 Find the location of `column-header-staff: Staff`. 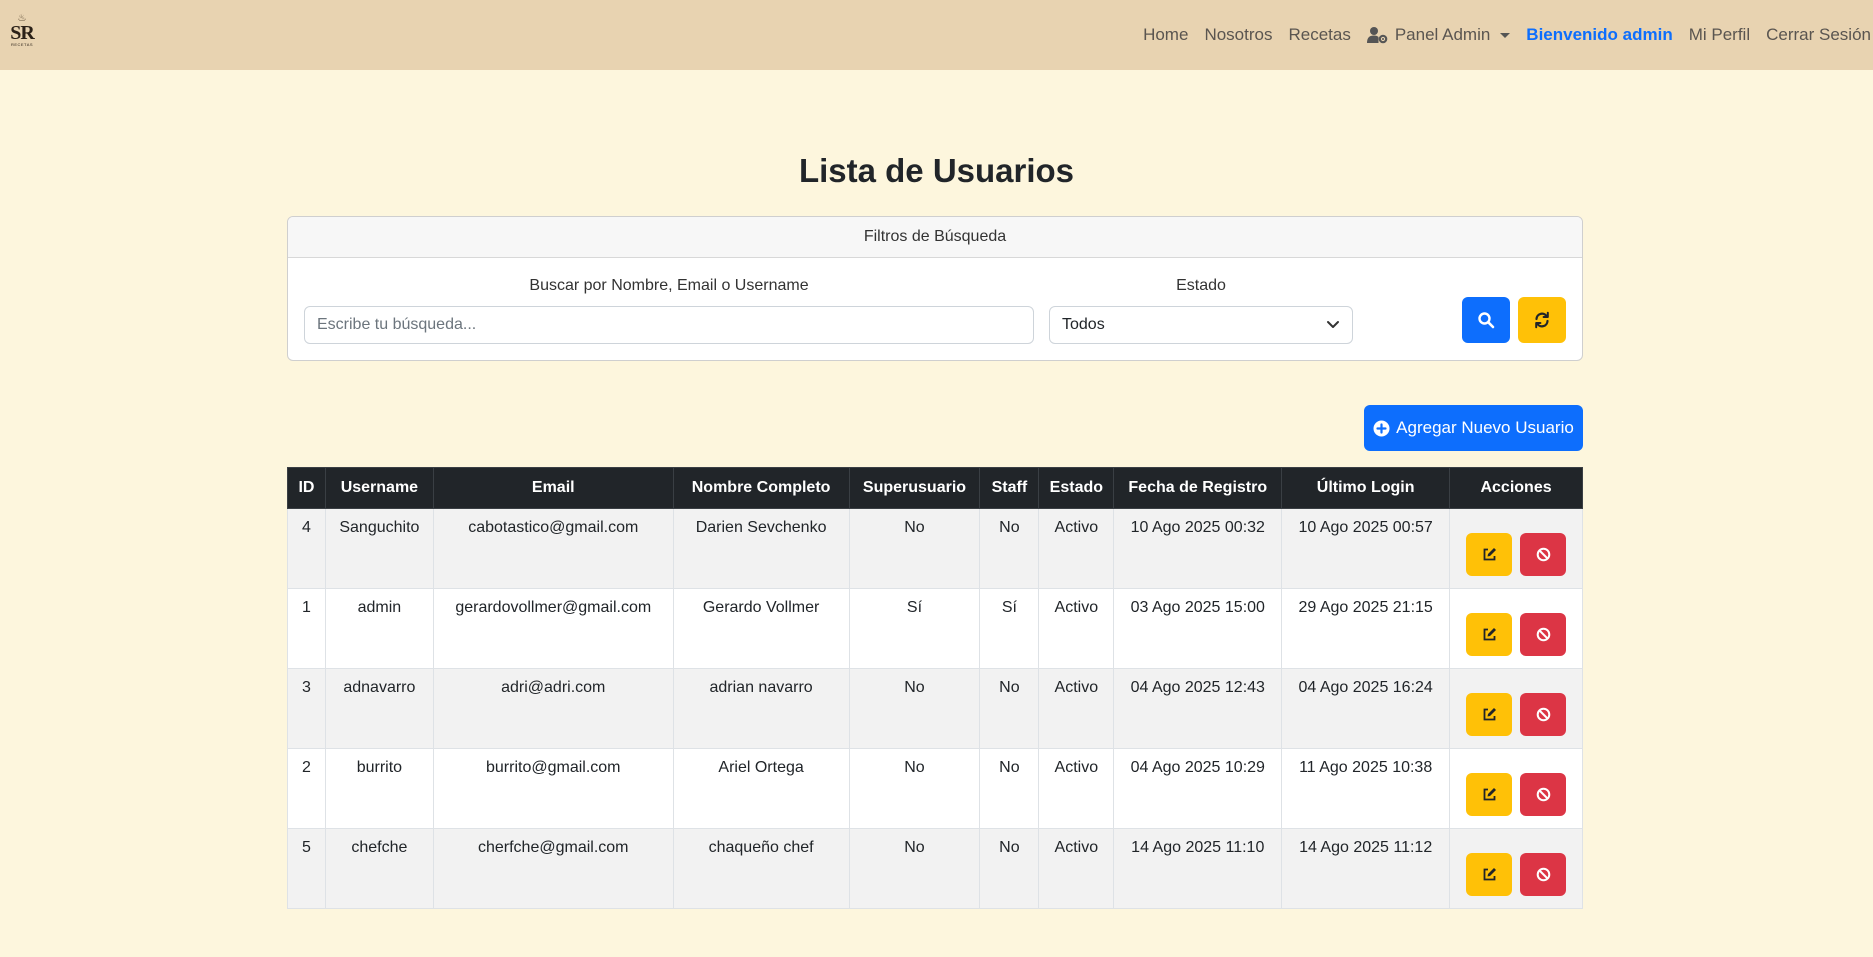

column-header-staff: Staff is located at coordinates (1009, 488).